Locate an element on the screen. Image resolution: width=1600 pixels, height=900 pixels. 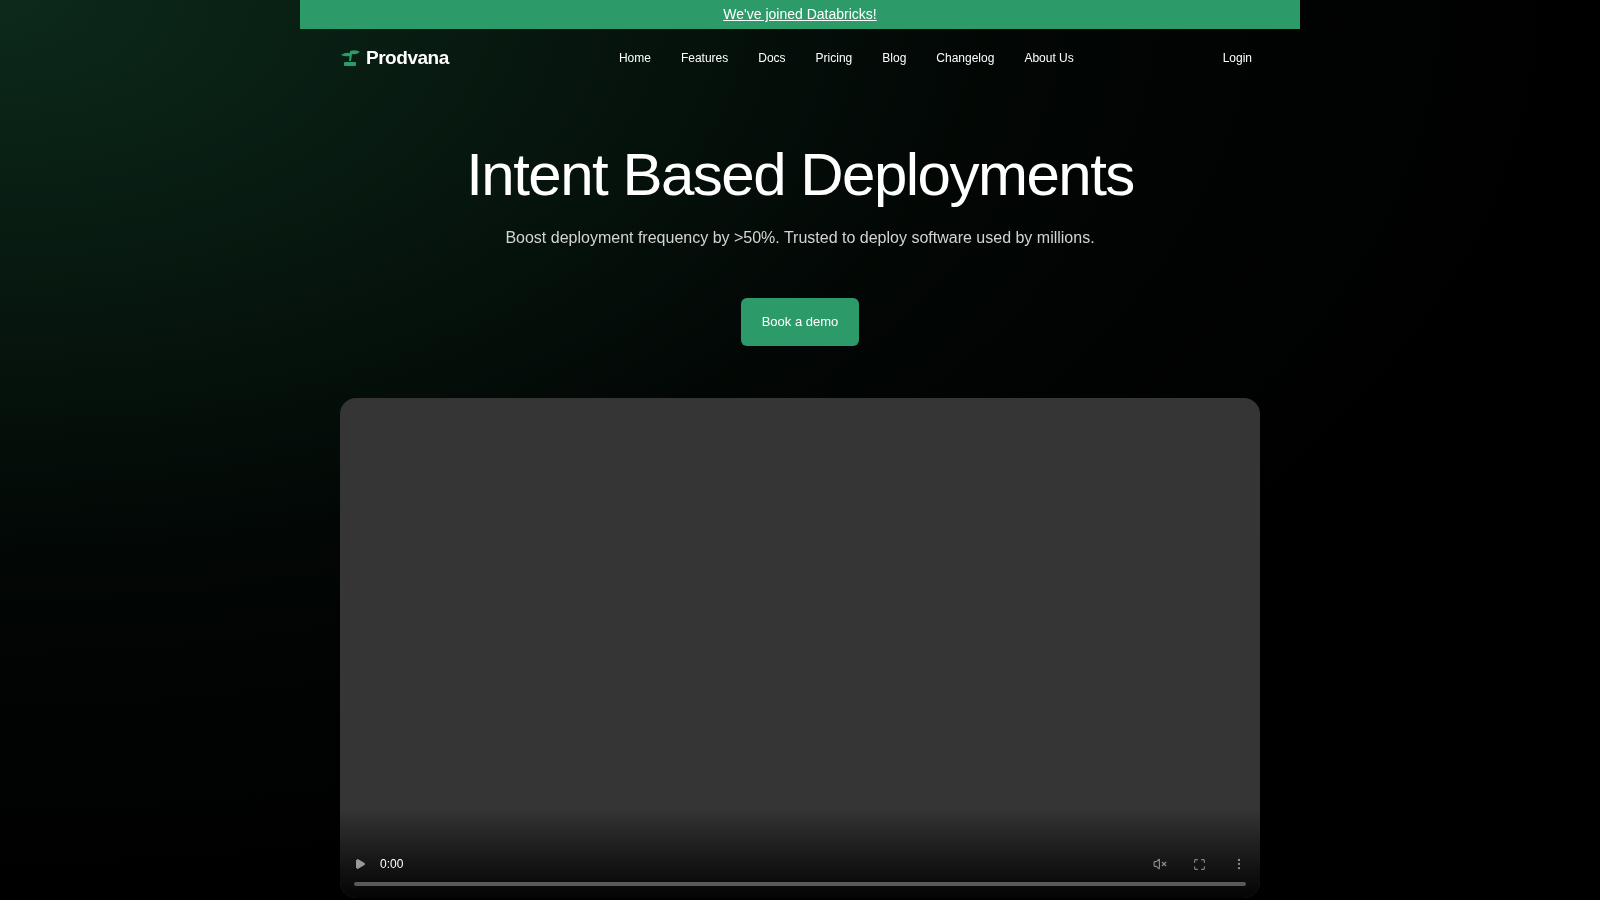
video-time: 0:00 is located at coordinates (392, 864).